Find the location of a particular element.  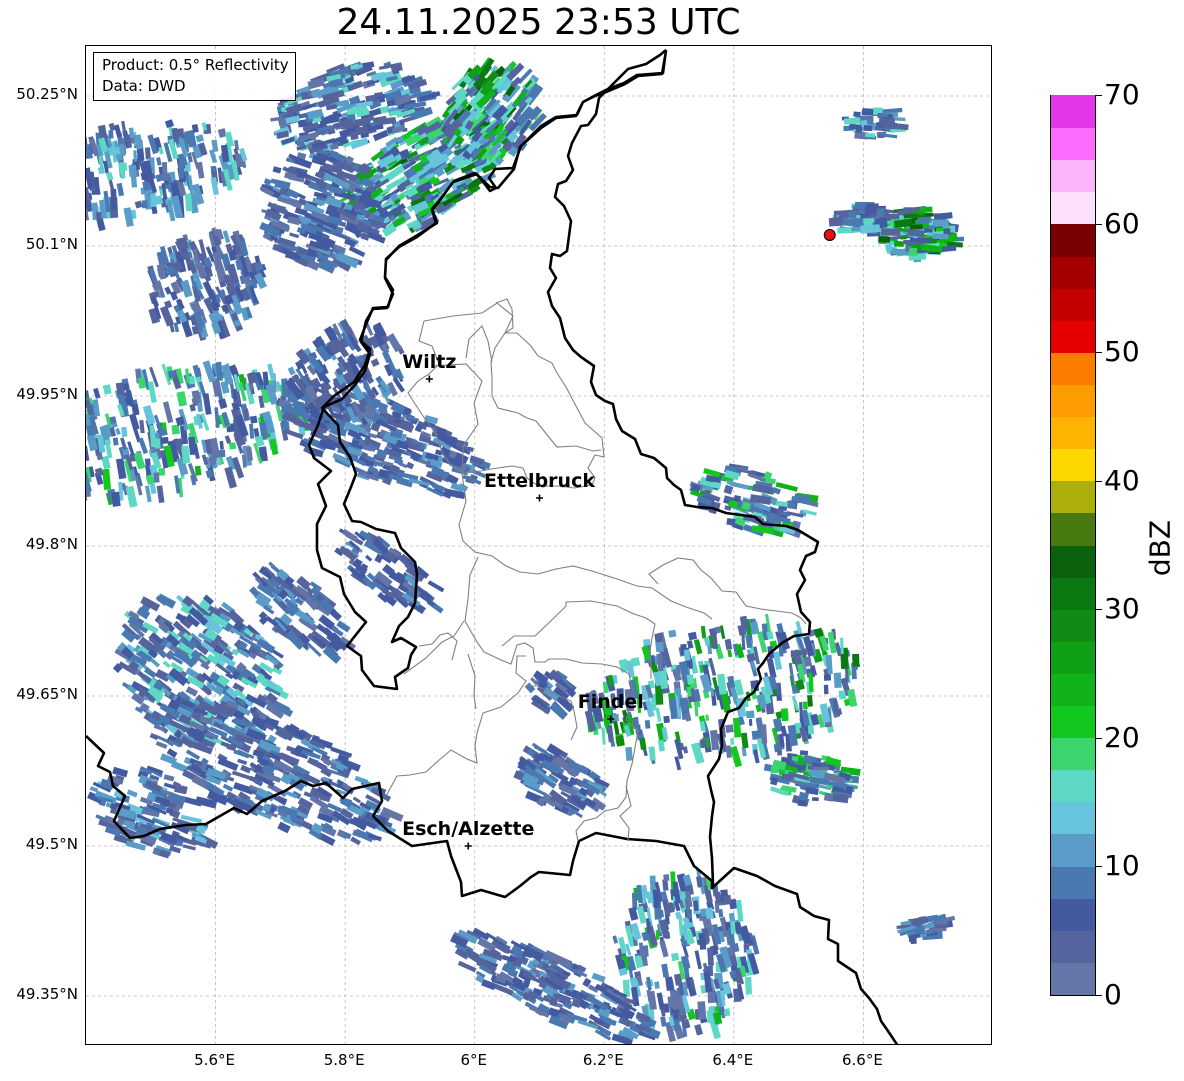

colorbar-tick-label: 60 is located at coordinates (1122, 223).